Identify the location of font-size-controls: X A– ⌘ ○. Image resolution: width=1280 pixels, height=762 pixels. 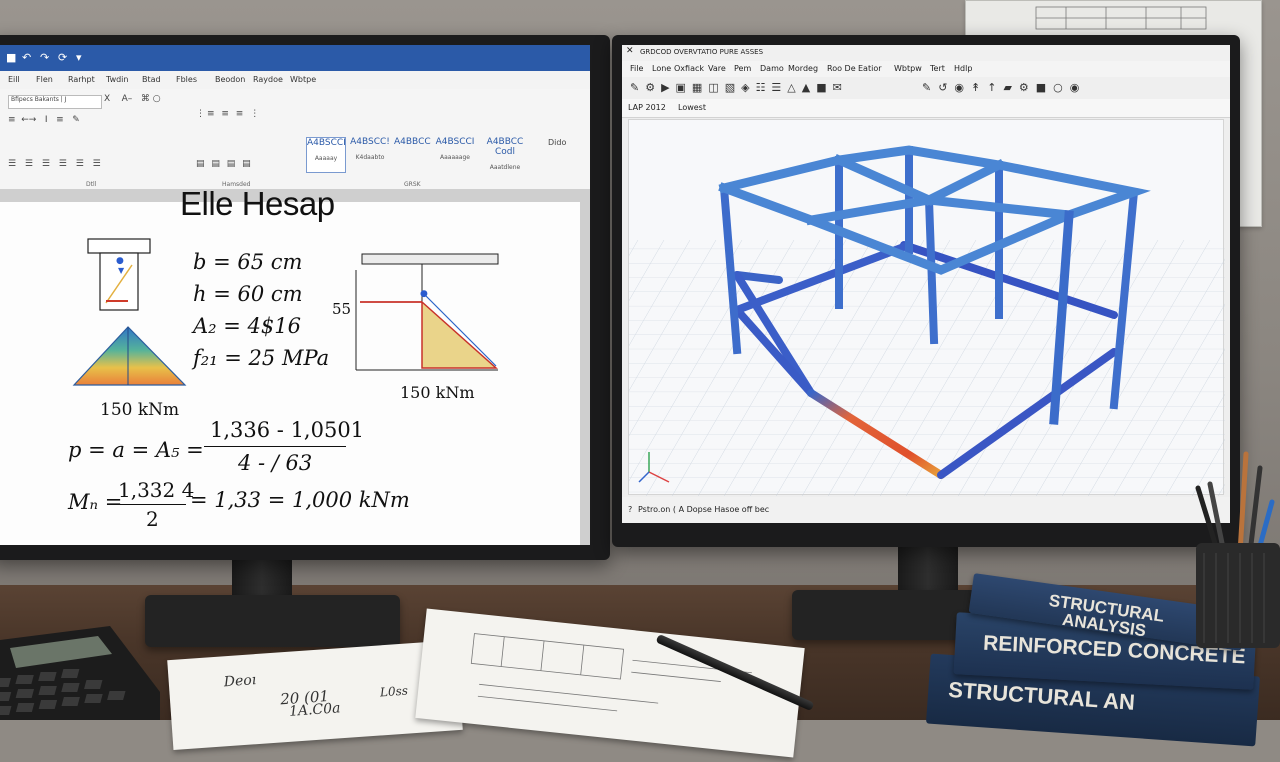
(132, 99).